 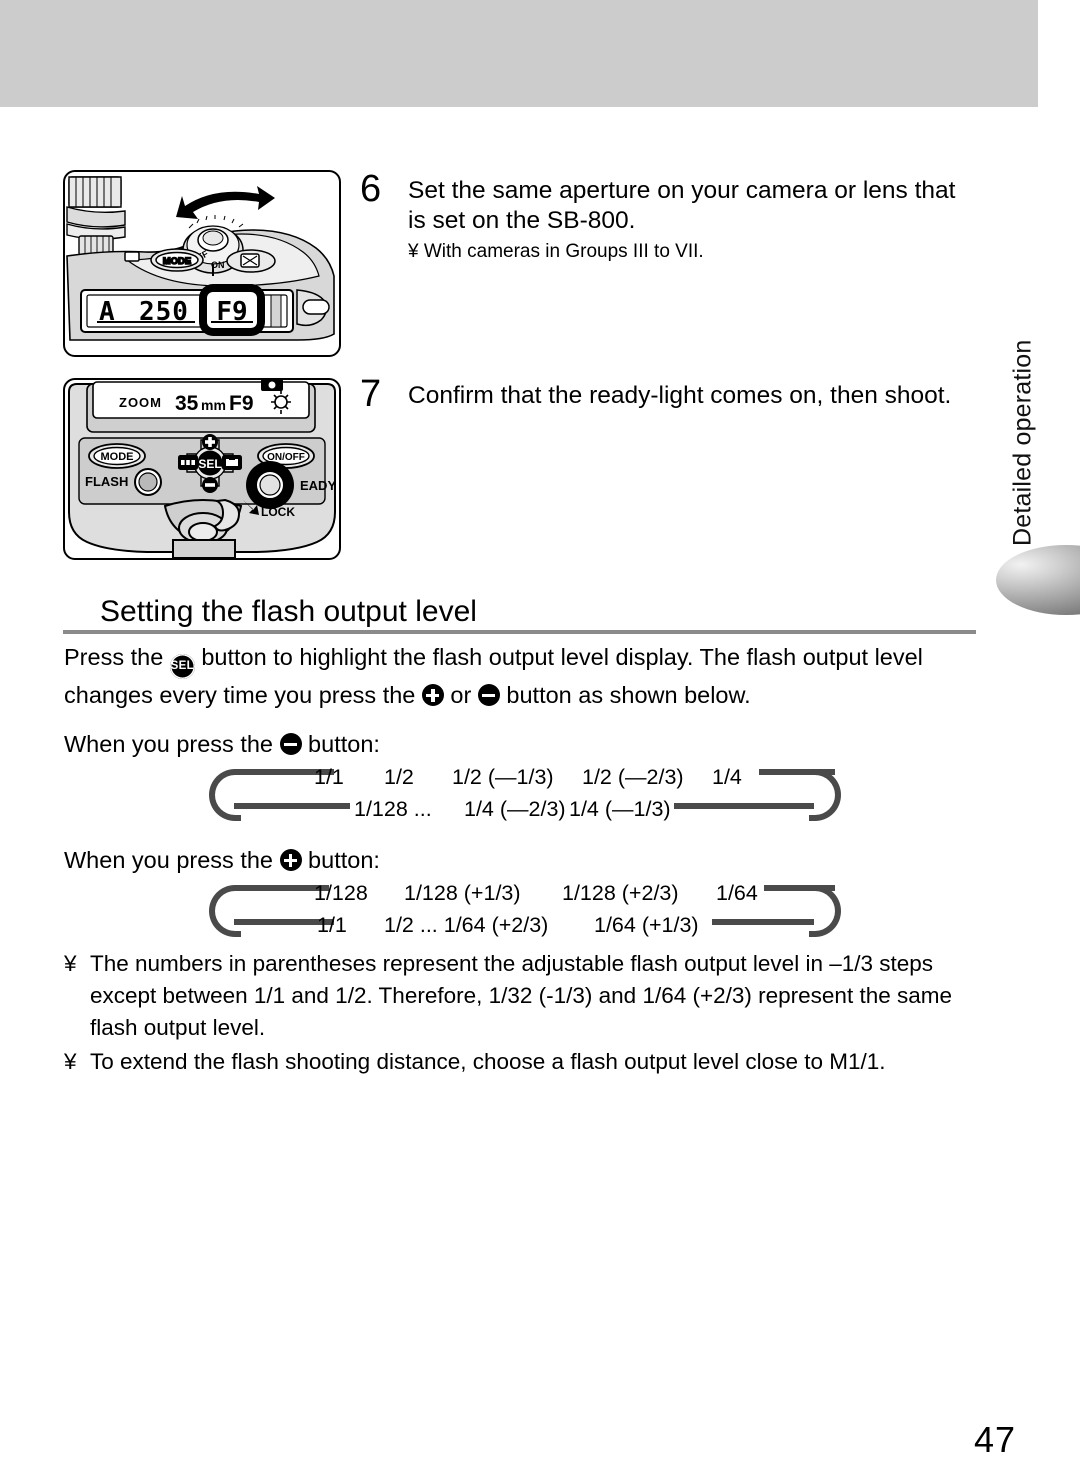 What do you see at coordinates (519, 632) in the screenshot?
I see `section-rule` at bounding box center [519, 632].